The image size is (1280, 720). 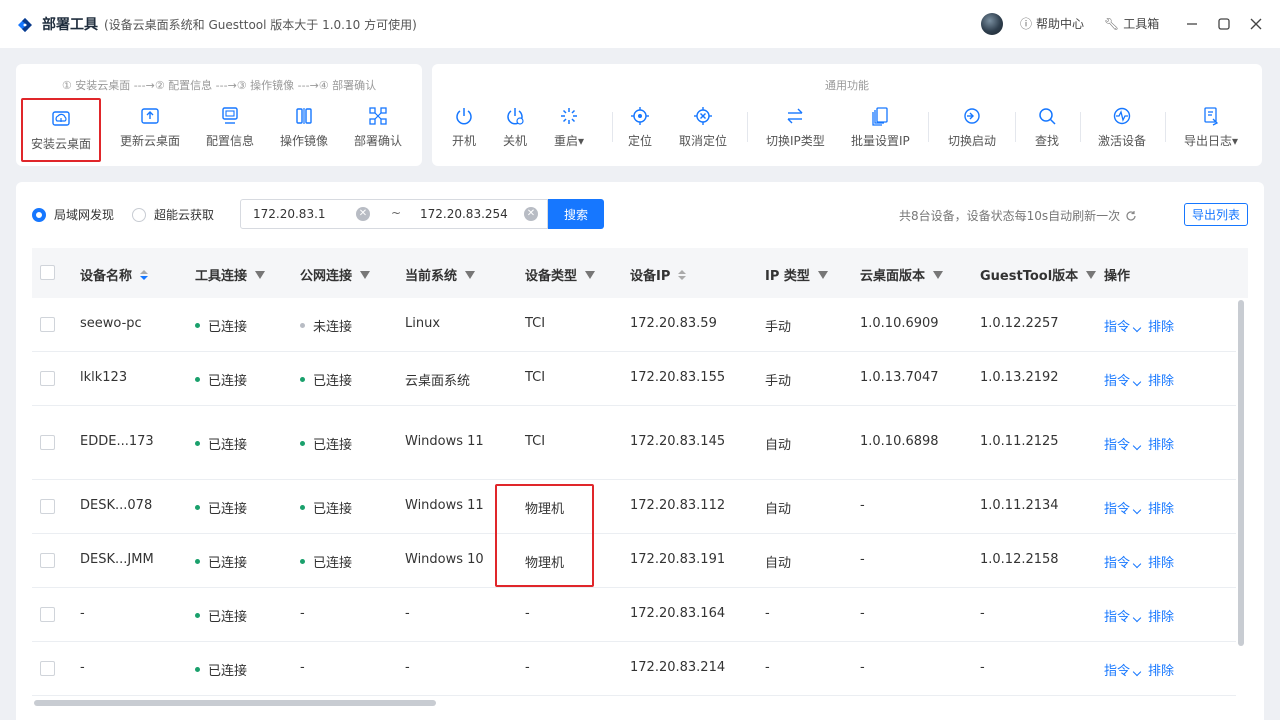 What do you see at coordinates (173, 214) in the screenshot?
I see `radio-cloud-fetch: 超能云获取` at bounding box center [173, 214].